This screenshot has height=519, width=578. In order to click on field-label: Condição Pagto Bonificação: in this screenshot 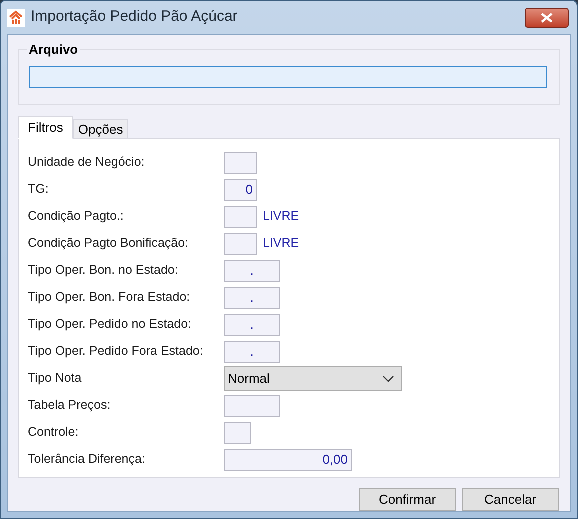, I will do `click(109, 243)`.